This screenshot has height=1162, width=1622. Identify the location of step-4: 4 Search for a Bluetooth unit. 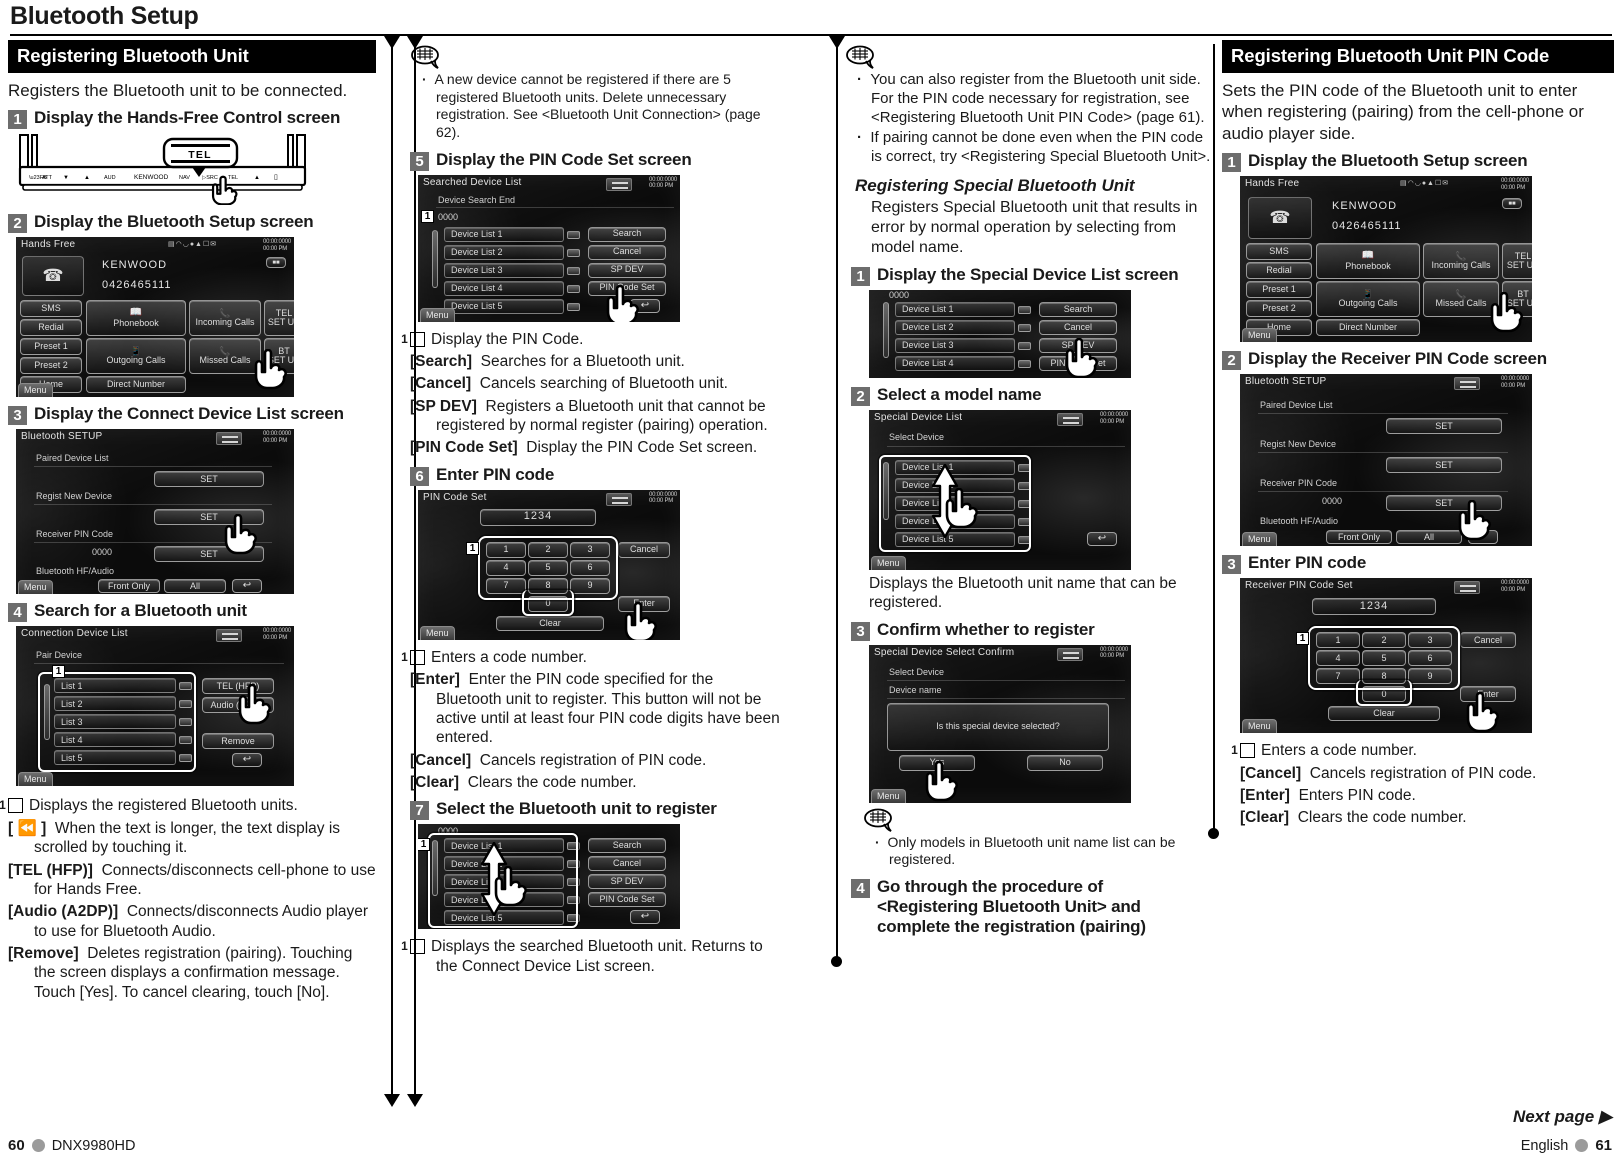
(192, 612).